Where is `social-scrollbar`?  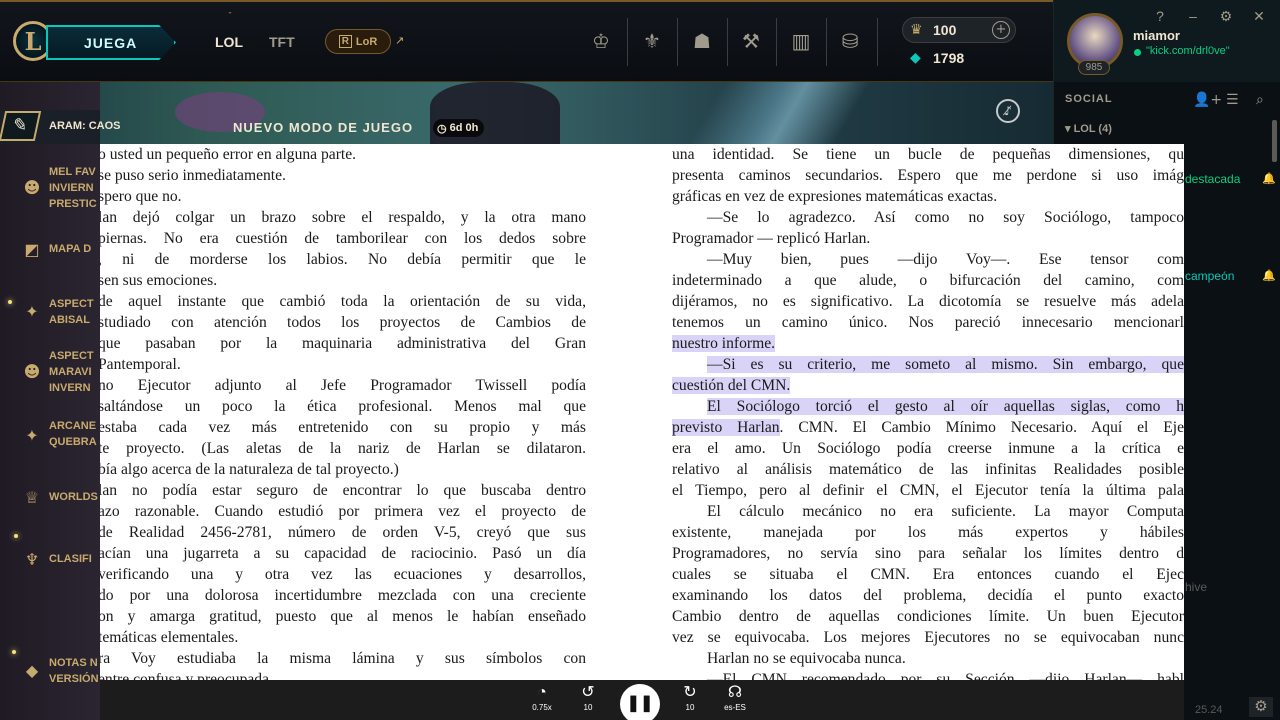 social-scrollbar is located at coordinates (1274, 141).